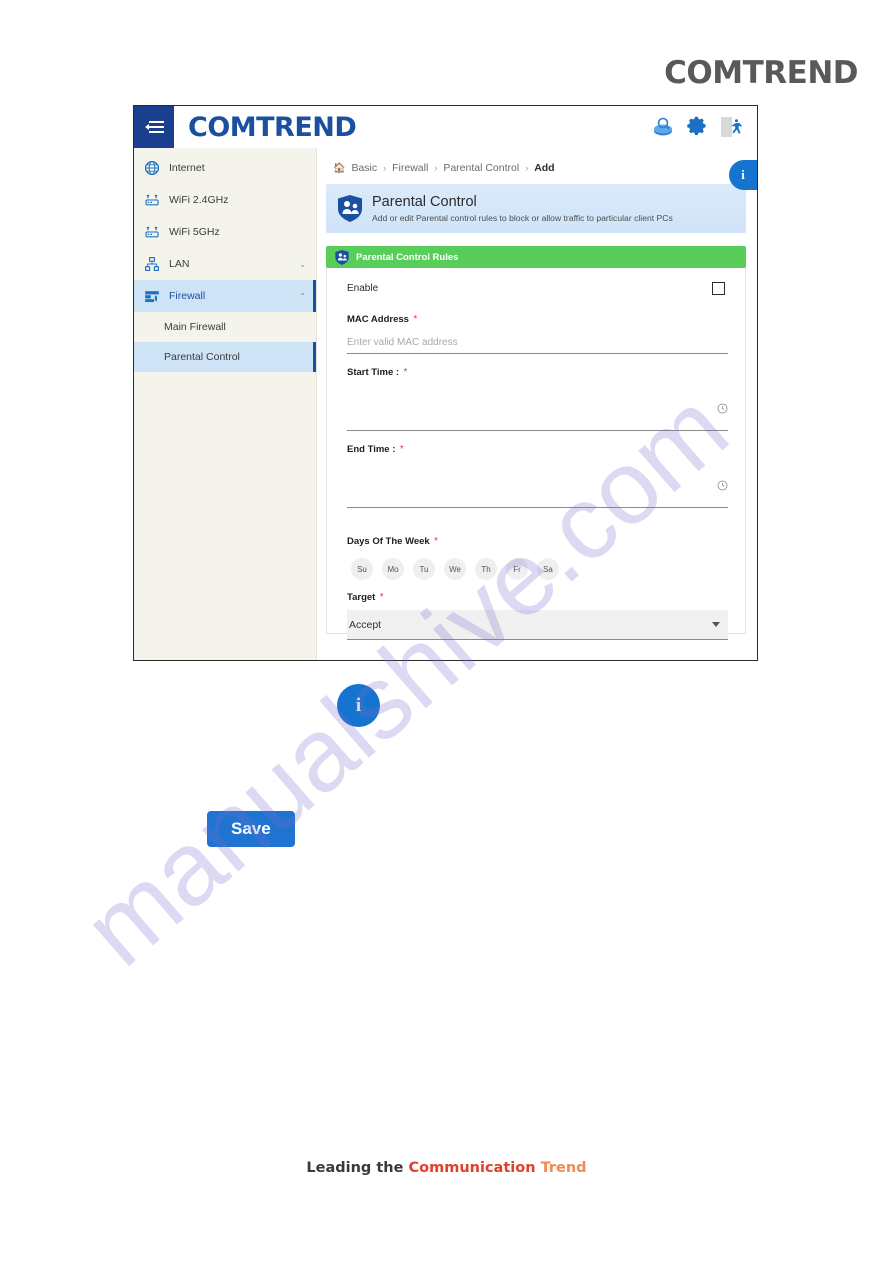  What do you see at coordinates (548, 569) in the screenshot?
I see `day-toggle-sa: Sa` at bounding box center [548, 569].